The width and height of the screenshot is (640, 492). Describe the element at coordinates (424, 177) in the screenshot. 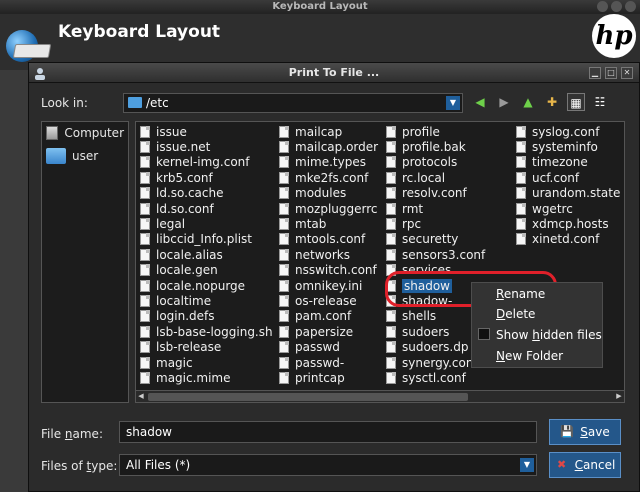

I see `file-name: rc.local` at that location.